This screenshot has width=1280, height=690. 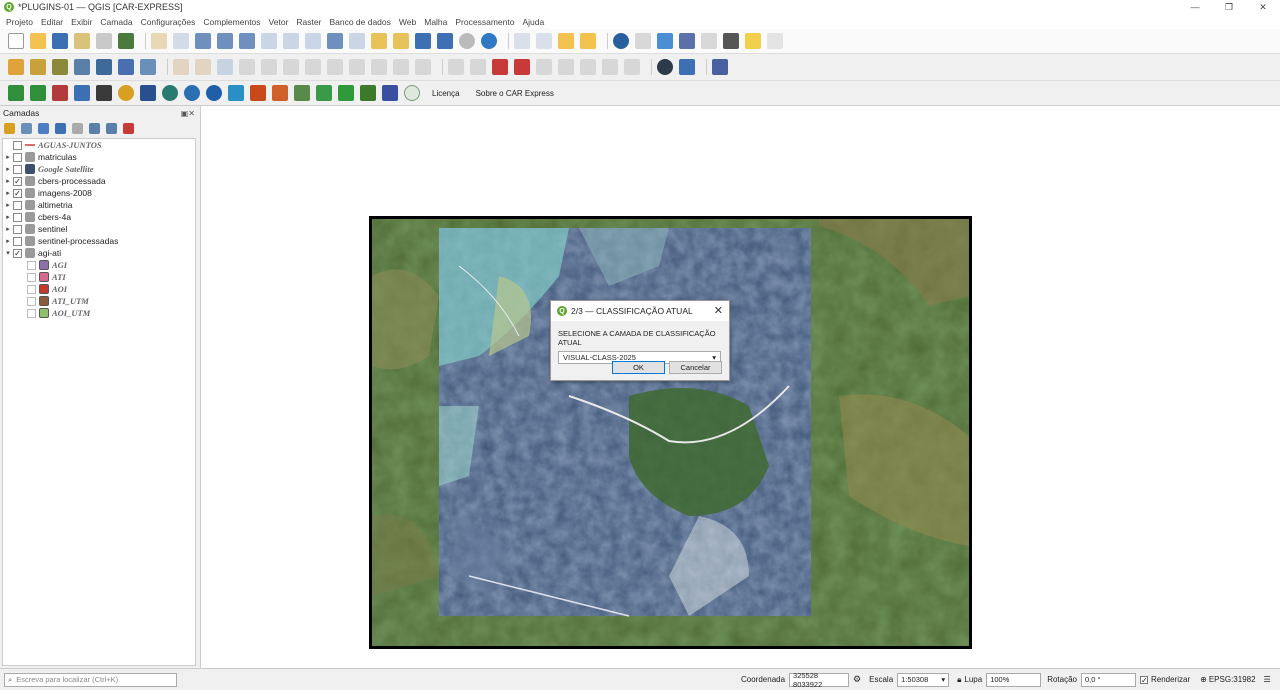 What do you see at coordinates (247, 67) in the screenshot?
I see `digitize-icon` at bounding box center [247, 67].